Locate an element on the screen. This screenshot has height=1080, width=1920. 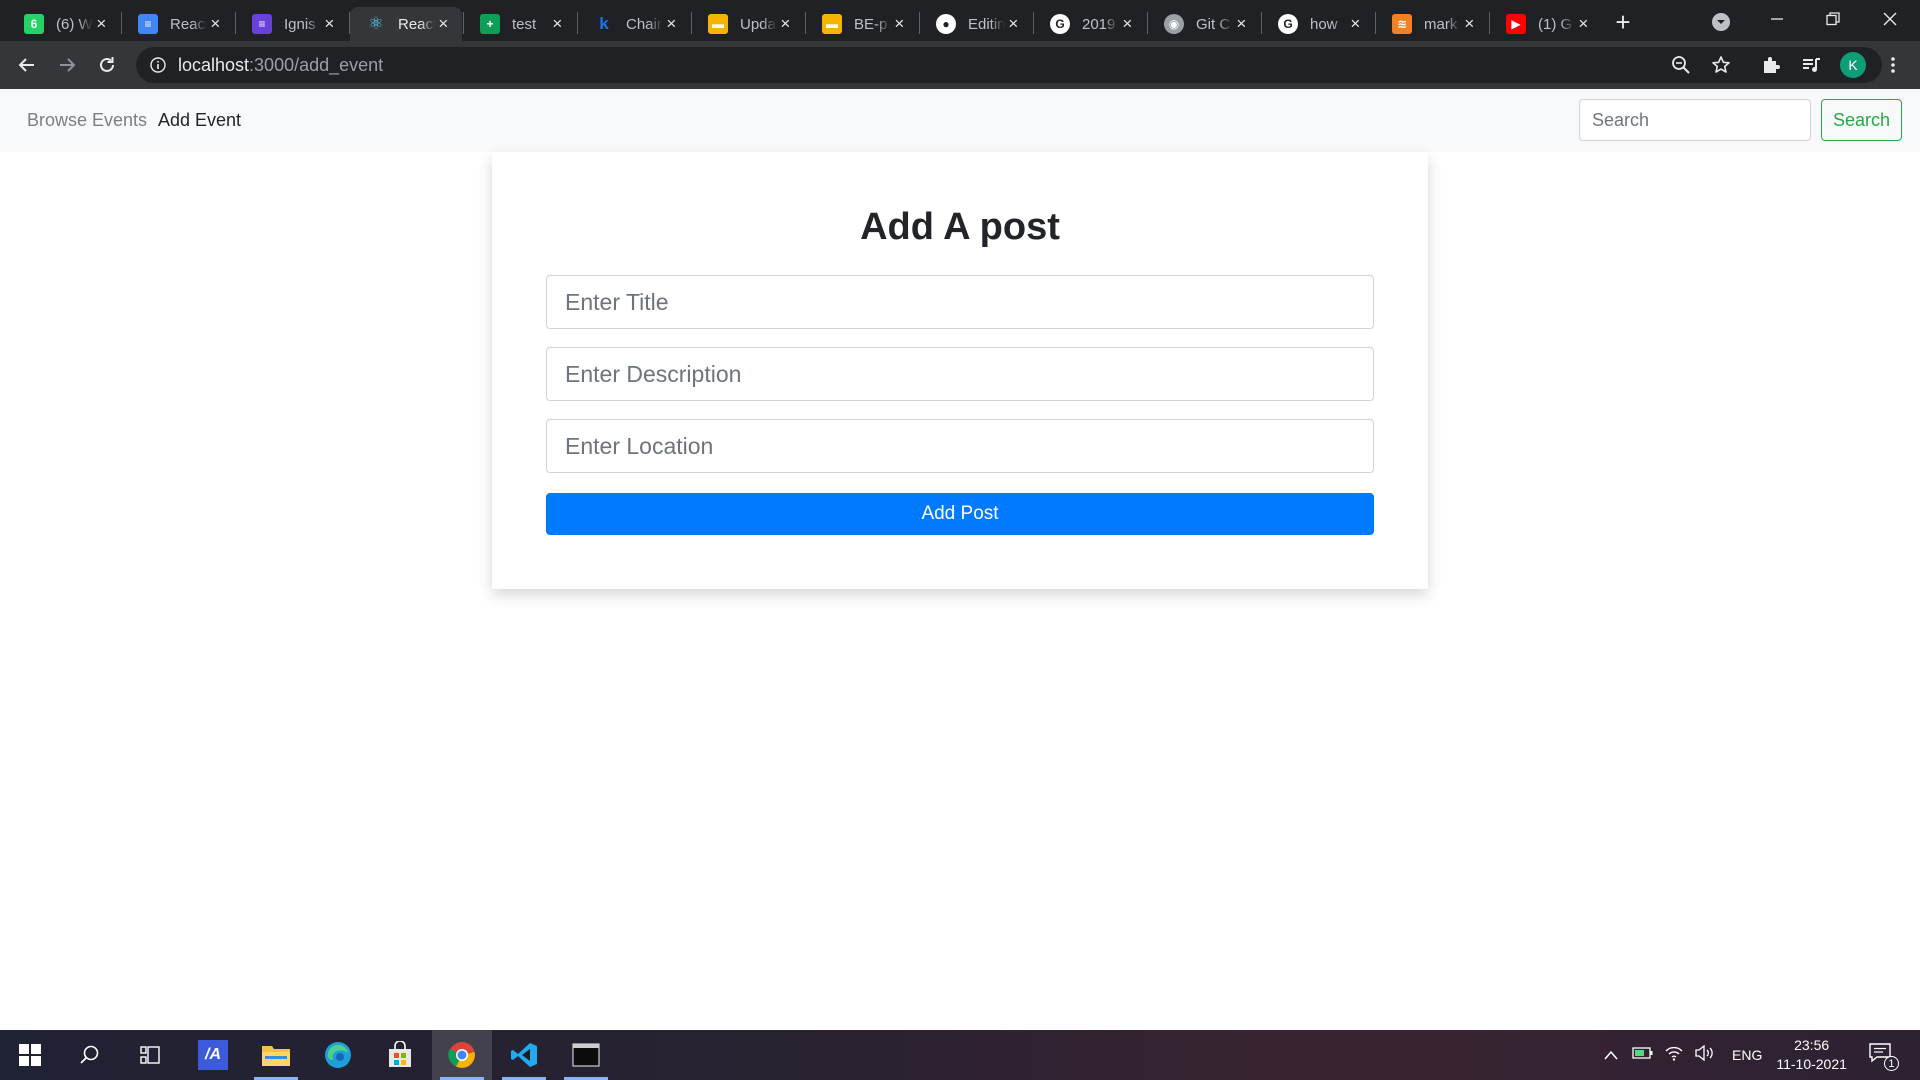
star-icon is located at coordinates (1721, 64).